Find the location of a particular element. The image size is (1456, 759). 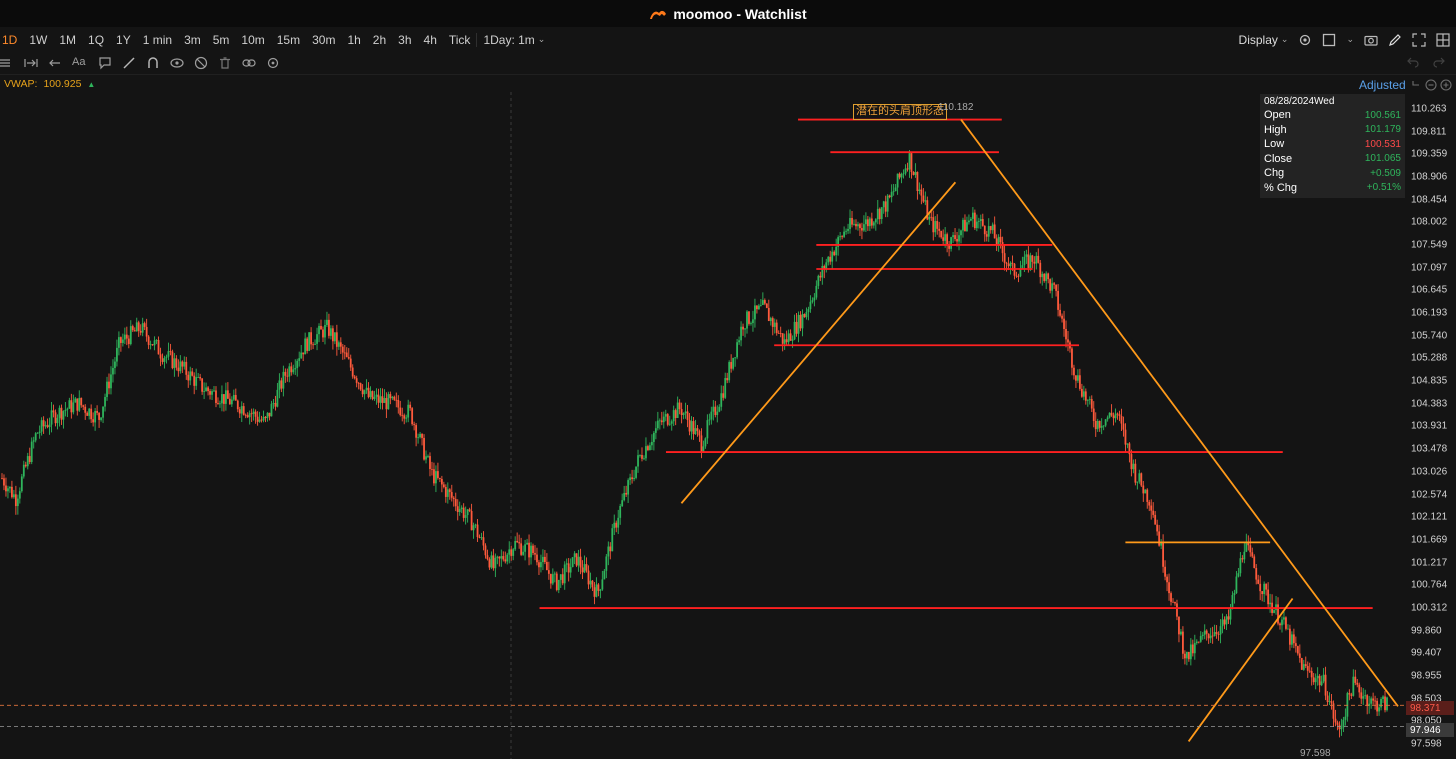

y-tick-label: 102.121 is located at coordinates (1429, 517).